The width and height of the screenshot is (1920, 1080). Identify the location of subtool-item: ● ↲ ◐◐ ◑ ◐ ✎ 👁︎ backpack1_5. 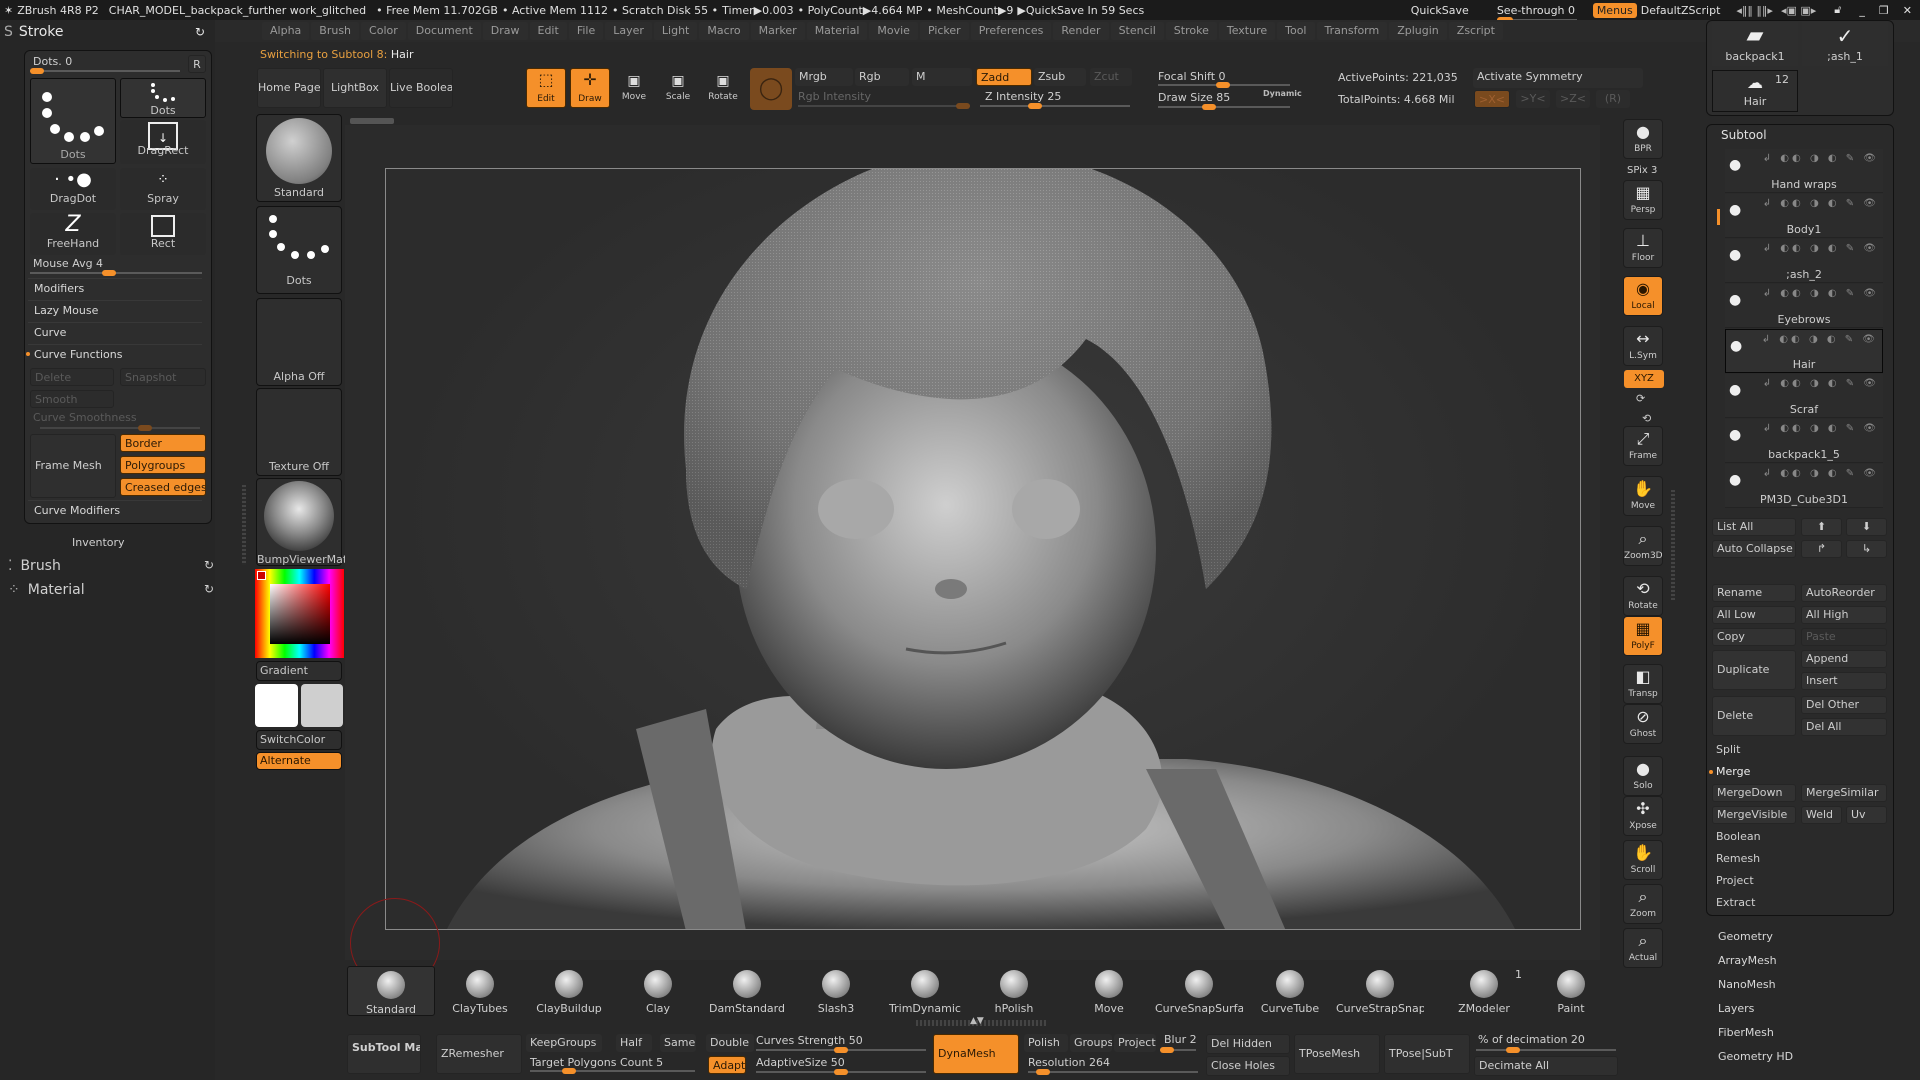
(1804, 441).